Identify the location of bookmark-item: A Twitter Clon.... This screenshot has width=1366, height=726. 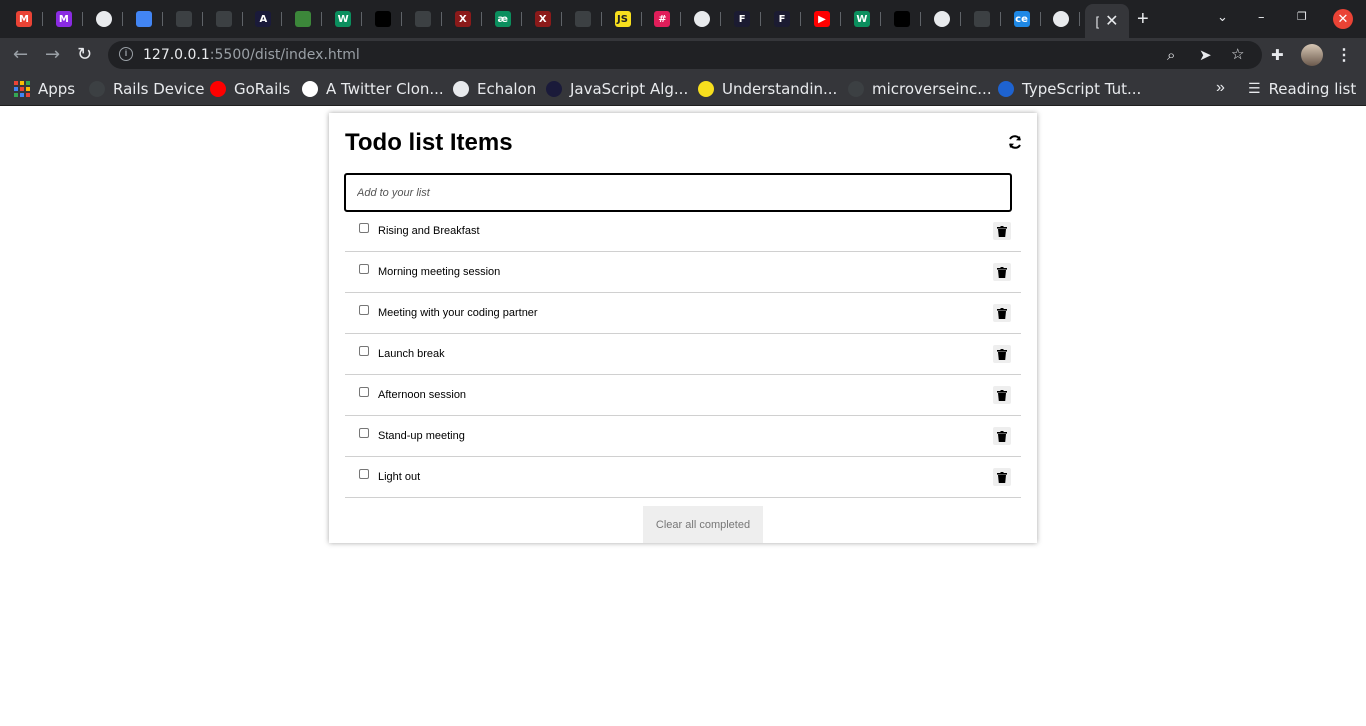
(373, 89).